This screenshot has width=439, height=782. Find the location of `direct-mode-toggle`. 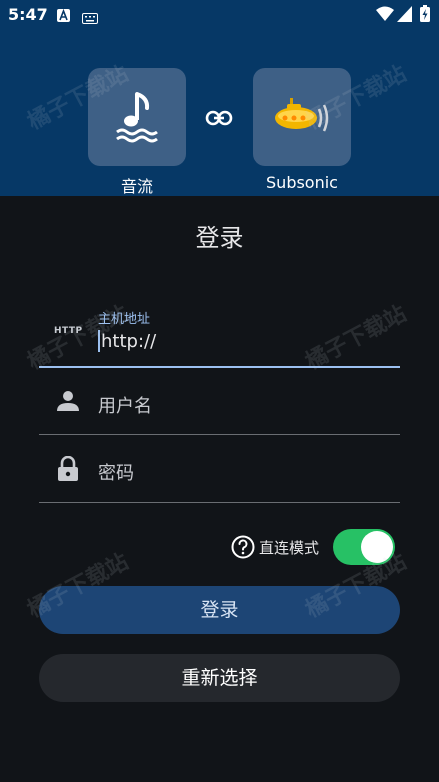

direct-mode-toggle is located at coordinates (364, 547).